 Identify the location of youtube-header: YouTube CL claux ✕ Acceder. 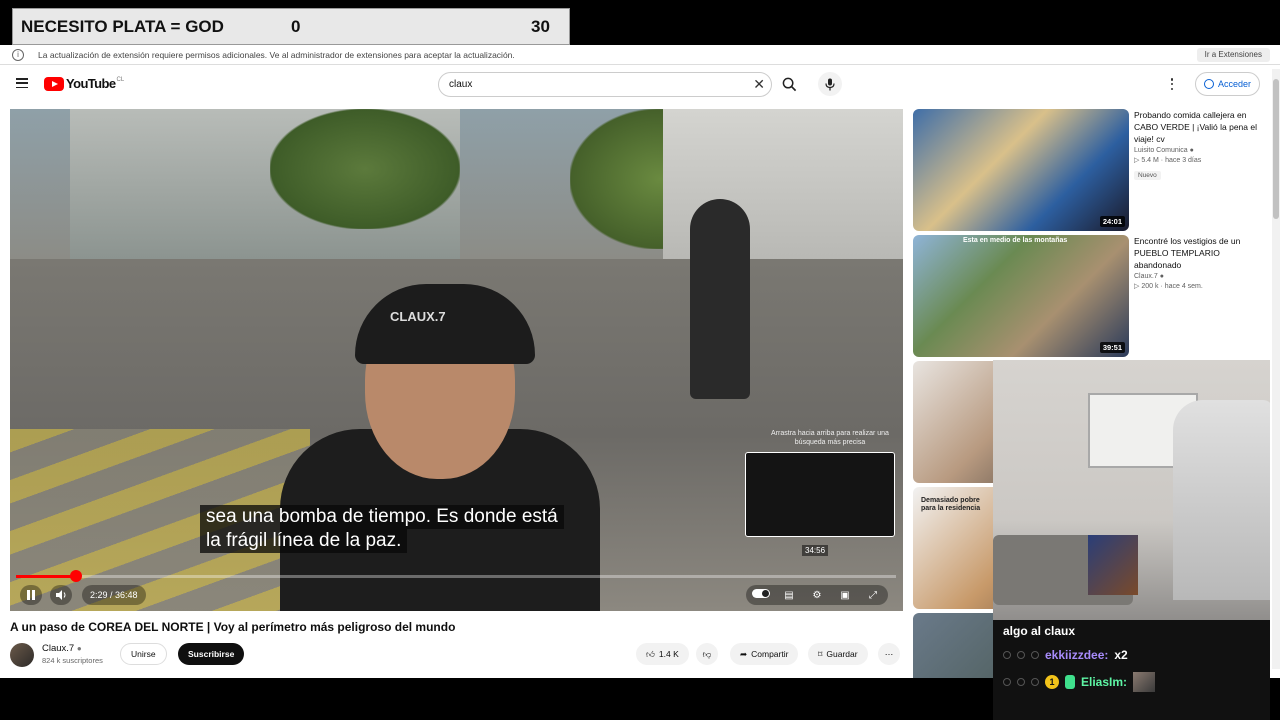
(635, 85).